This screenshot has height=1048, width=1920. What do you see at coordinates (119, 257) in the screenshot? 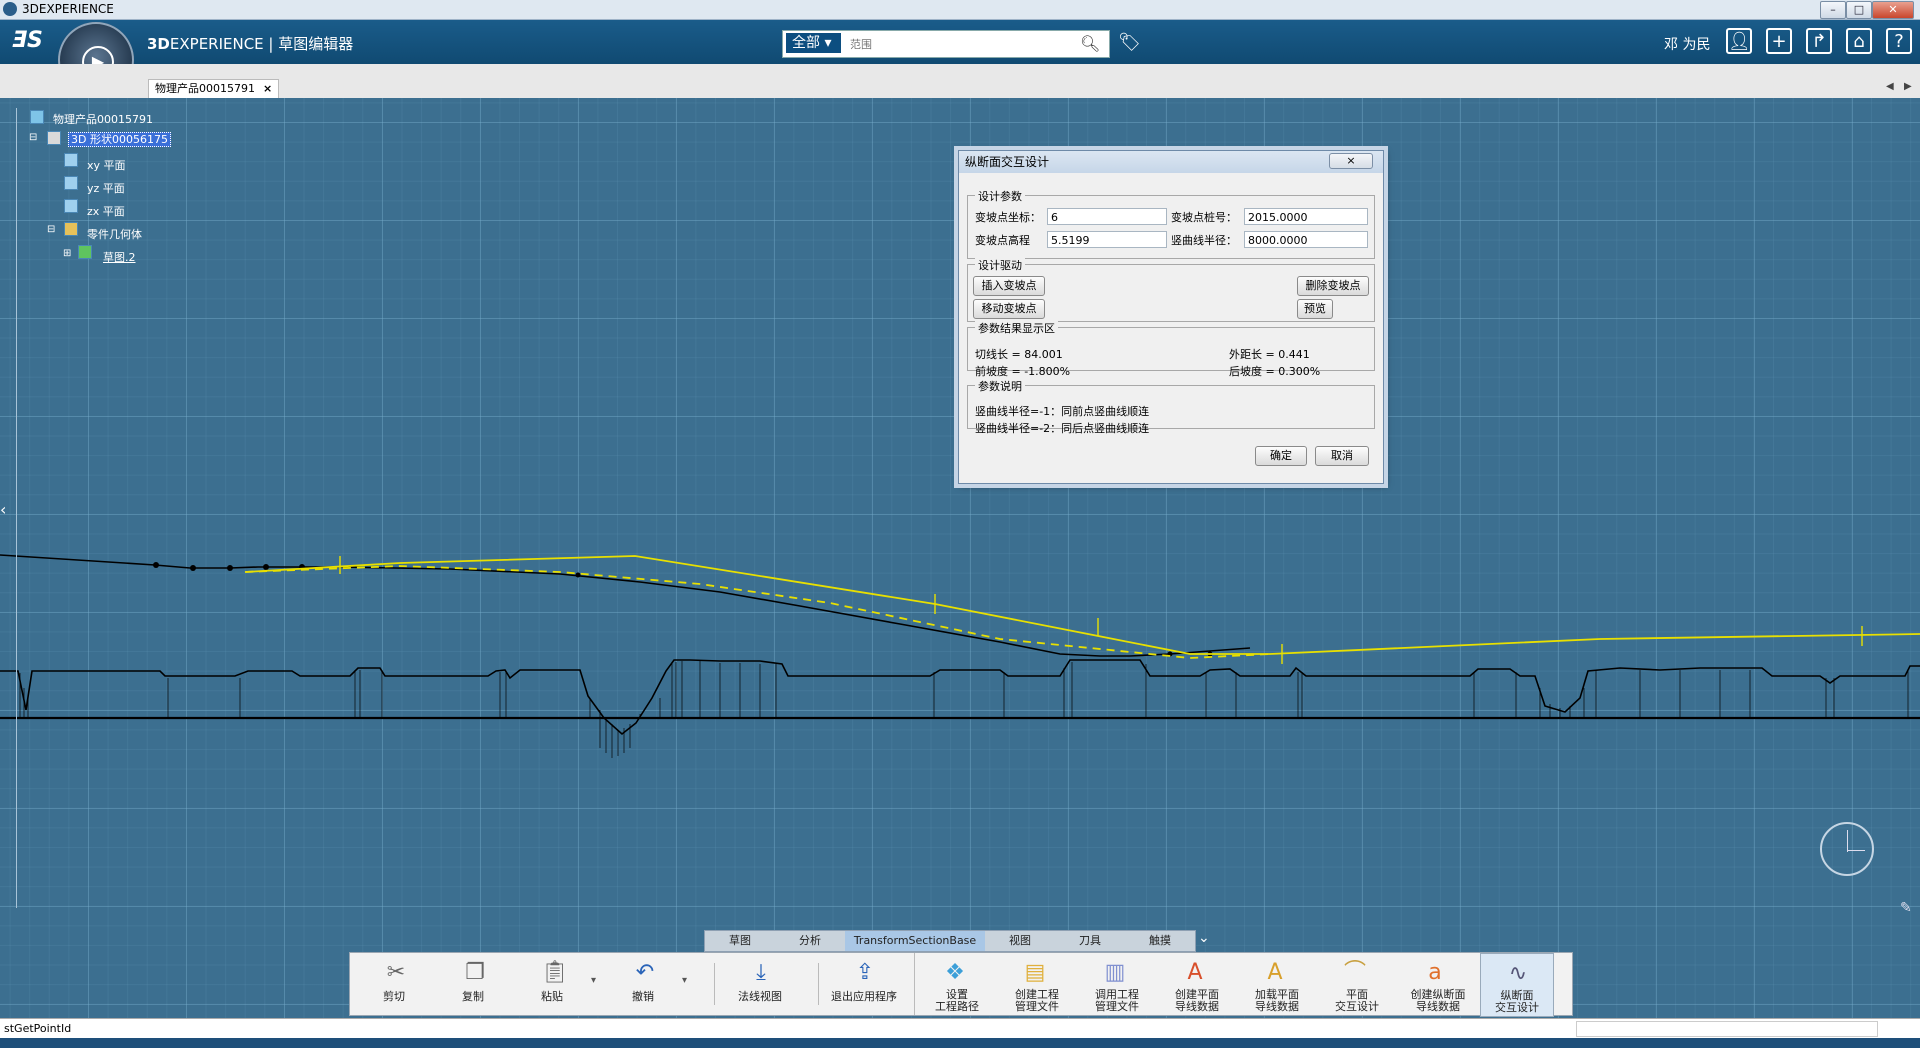
I see `tree-item-sketch: 草图.2` at bounding box center [119, 257].